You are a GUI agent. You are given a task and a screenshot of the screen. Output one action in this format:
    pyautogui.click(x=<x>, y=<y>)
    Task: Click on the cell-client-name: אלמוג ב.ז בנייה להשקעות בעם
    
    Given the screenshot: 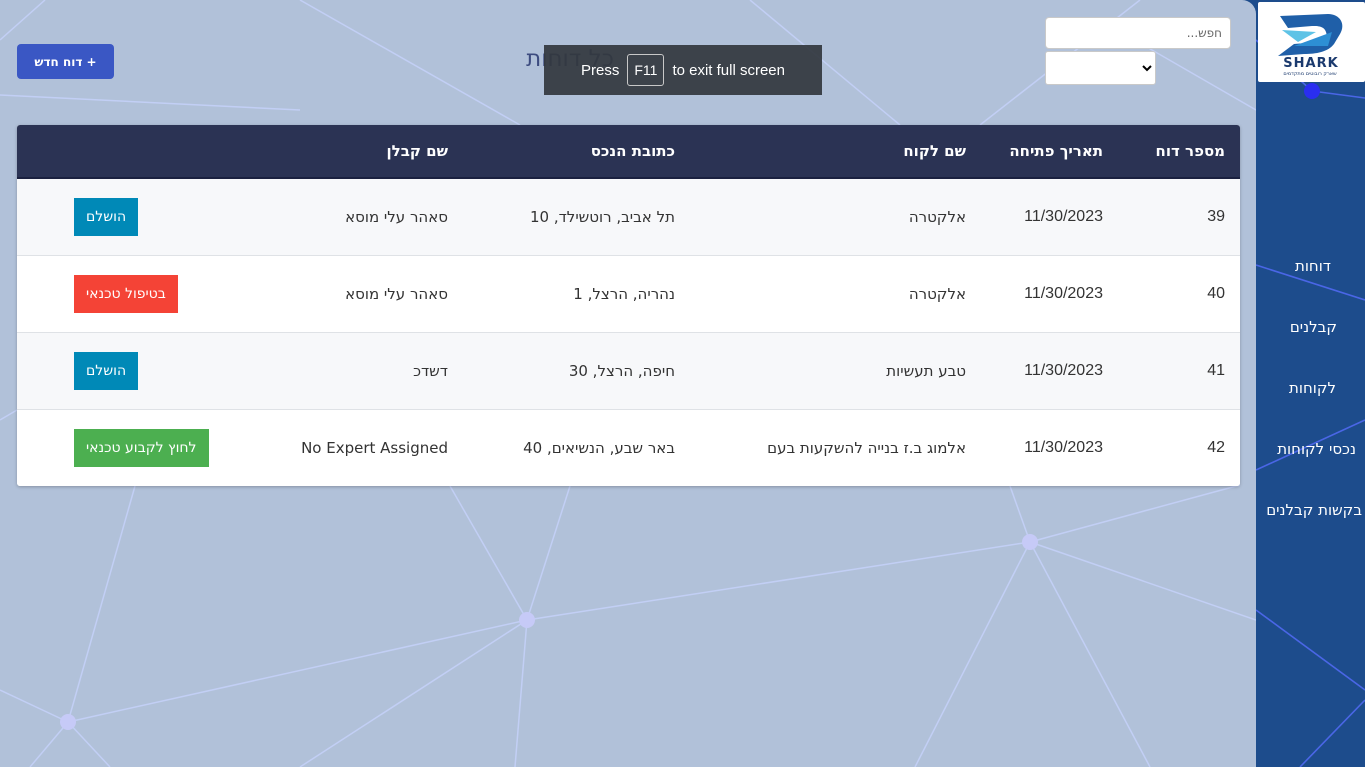 What is the action you would take?
    pyautogui.click(x=866, y=447)
    